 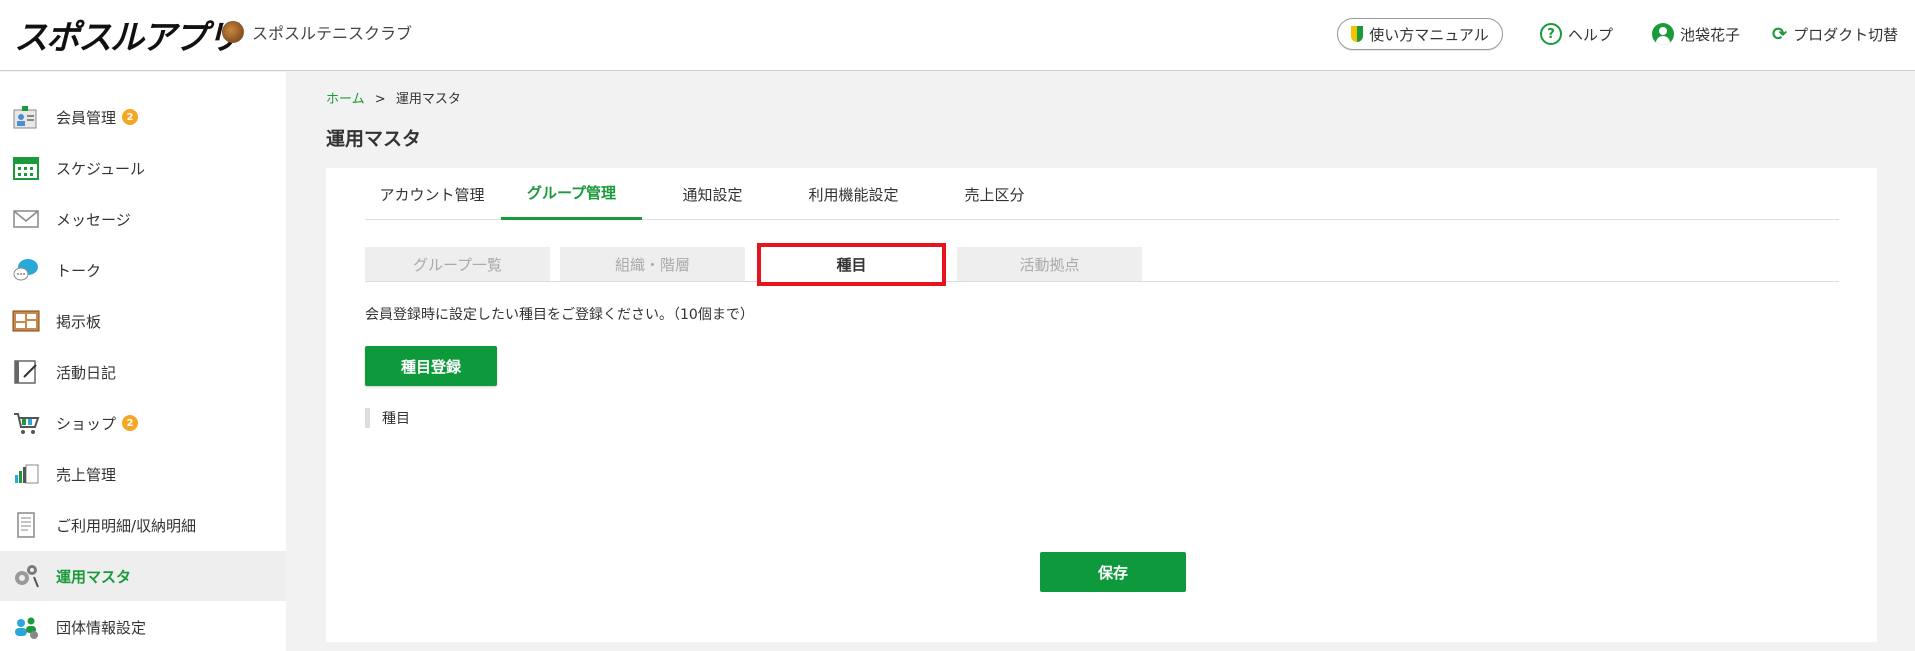 What do you see at coordinates (1591, 34) in the screenshot?
I see `help-label: ヘルプ` at bounding box center [1591, 34].